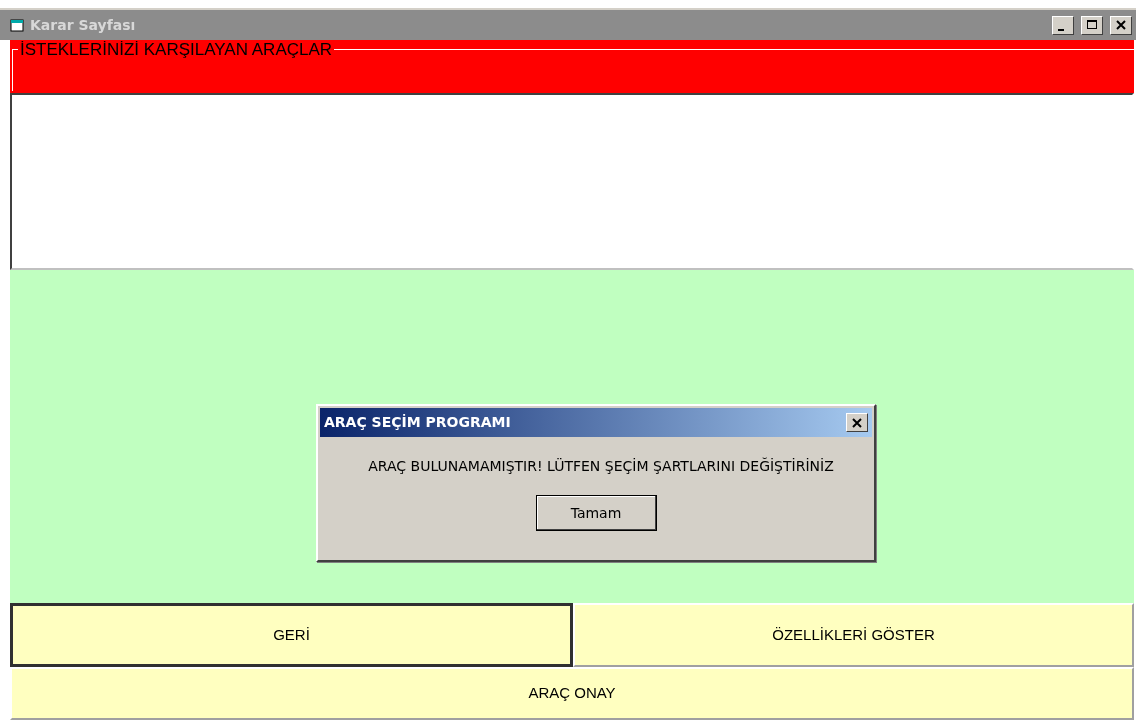  Describe the element at coordinates (596, 513) in the screenshot. I see `ok-button: Tamam` at that location.